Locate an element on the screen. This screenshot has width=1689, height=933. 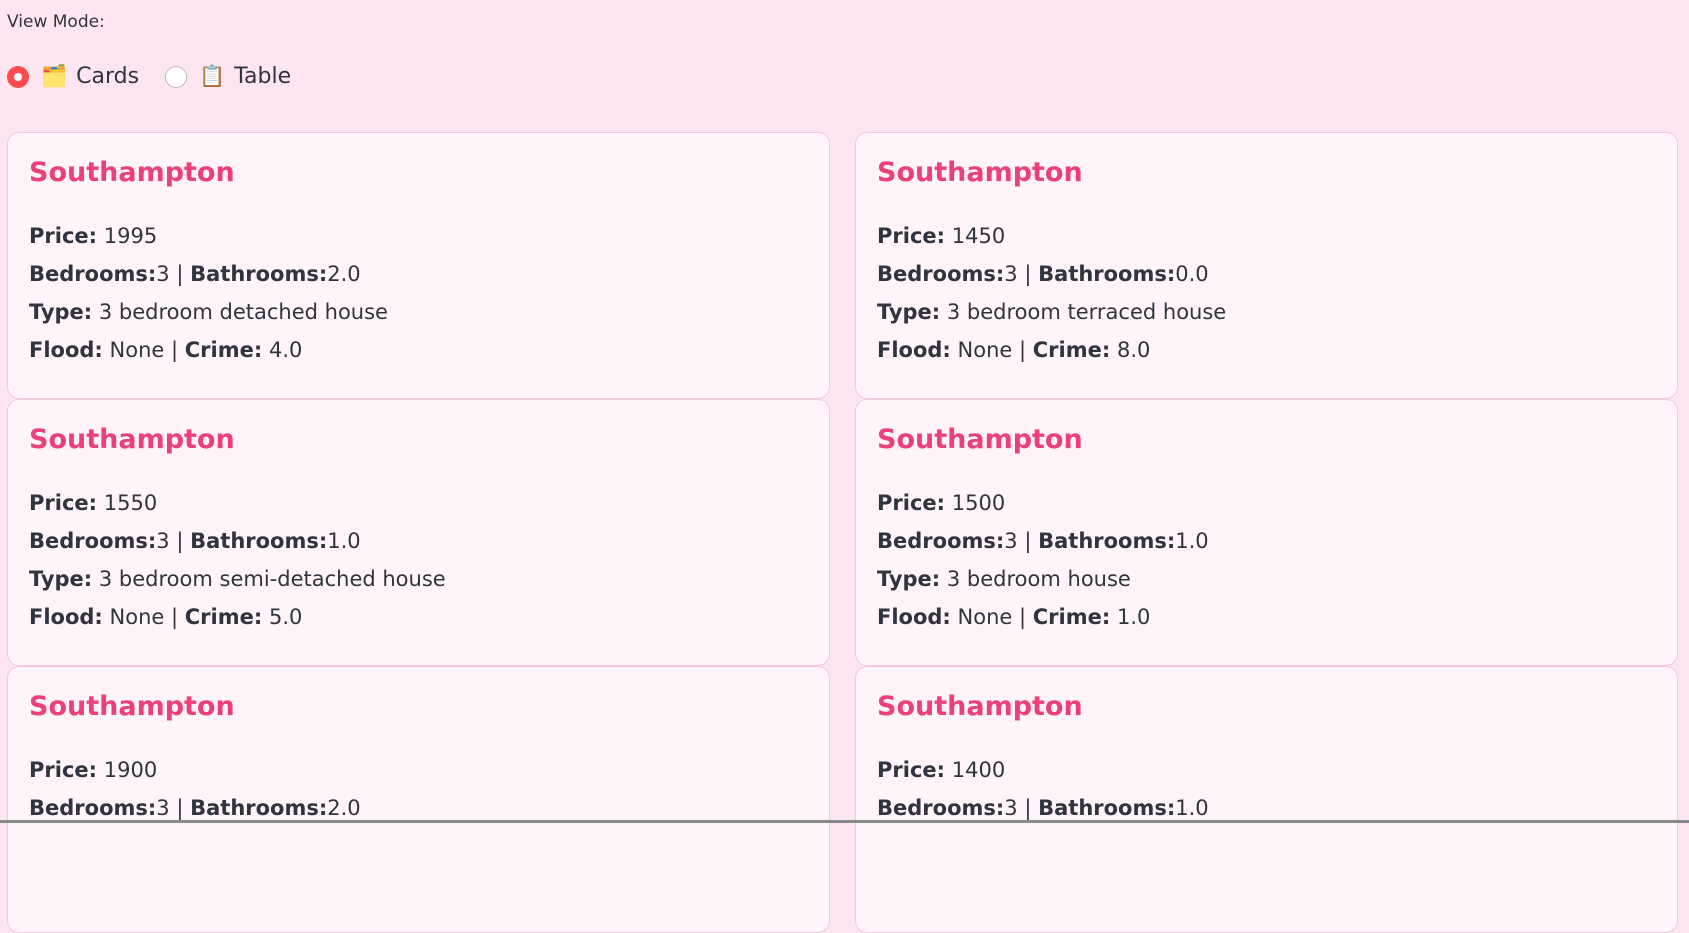
listing-price-line: Price: 1450 is located at coordinates (1266, 236).